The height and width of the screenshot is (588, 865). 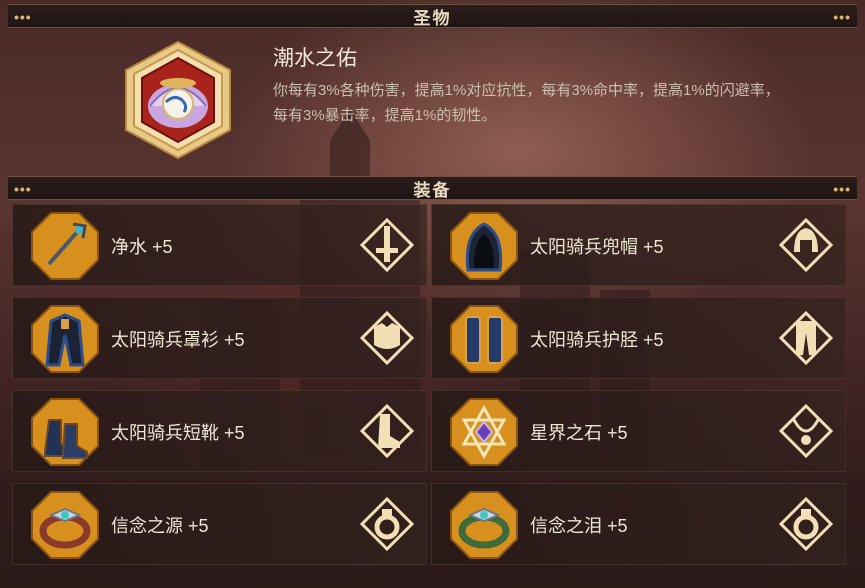 I want to click on ring-red-icon, so click(x=65, y=525).